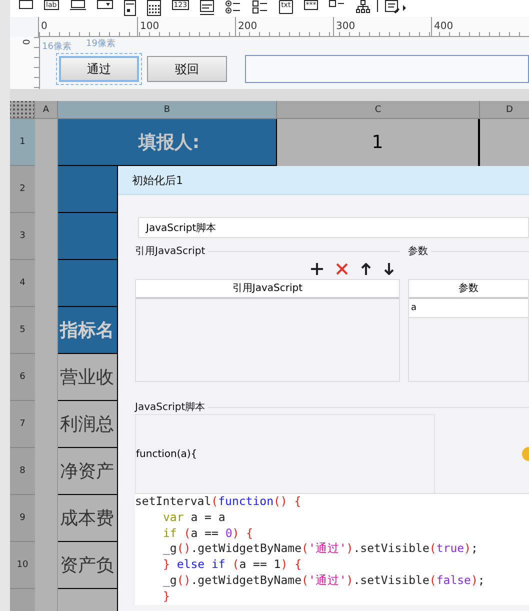  Describe the element at coordinates (88, 330) in the screenshot. I see `table-cell: 指标名` at that location.